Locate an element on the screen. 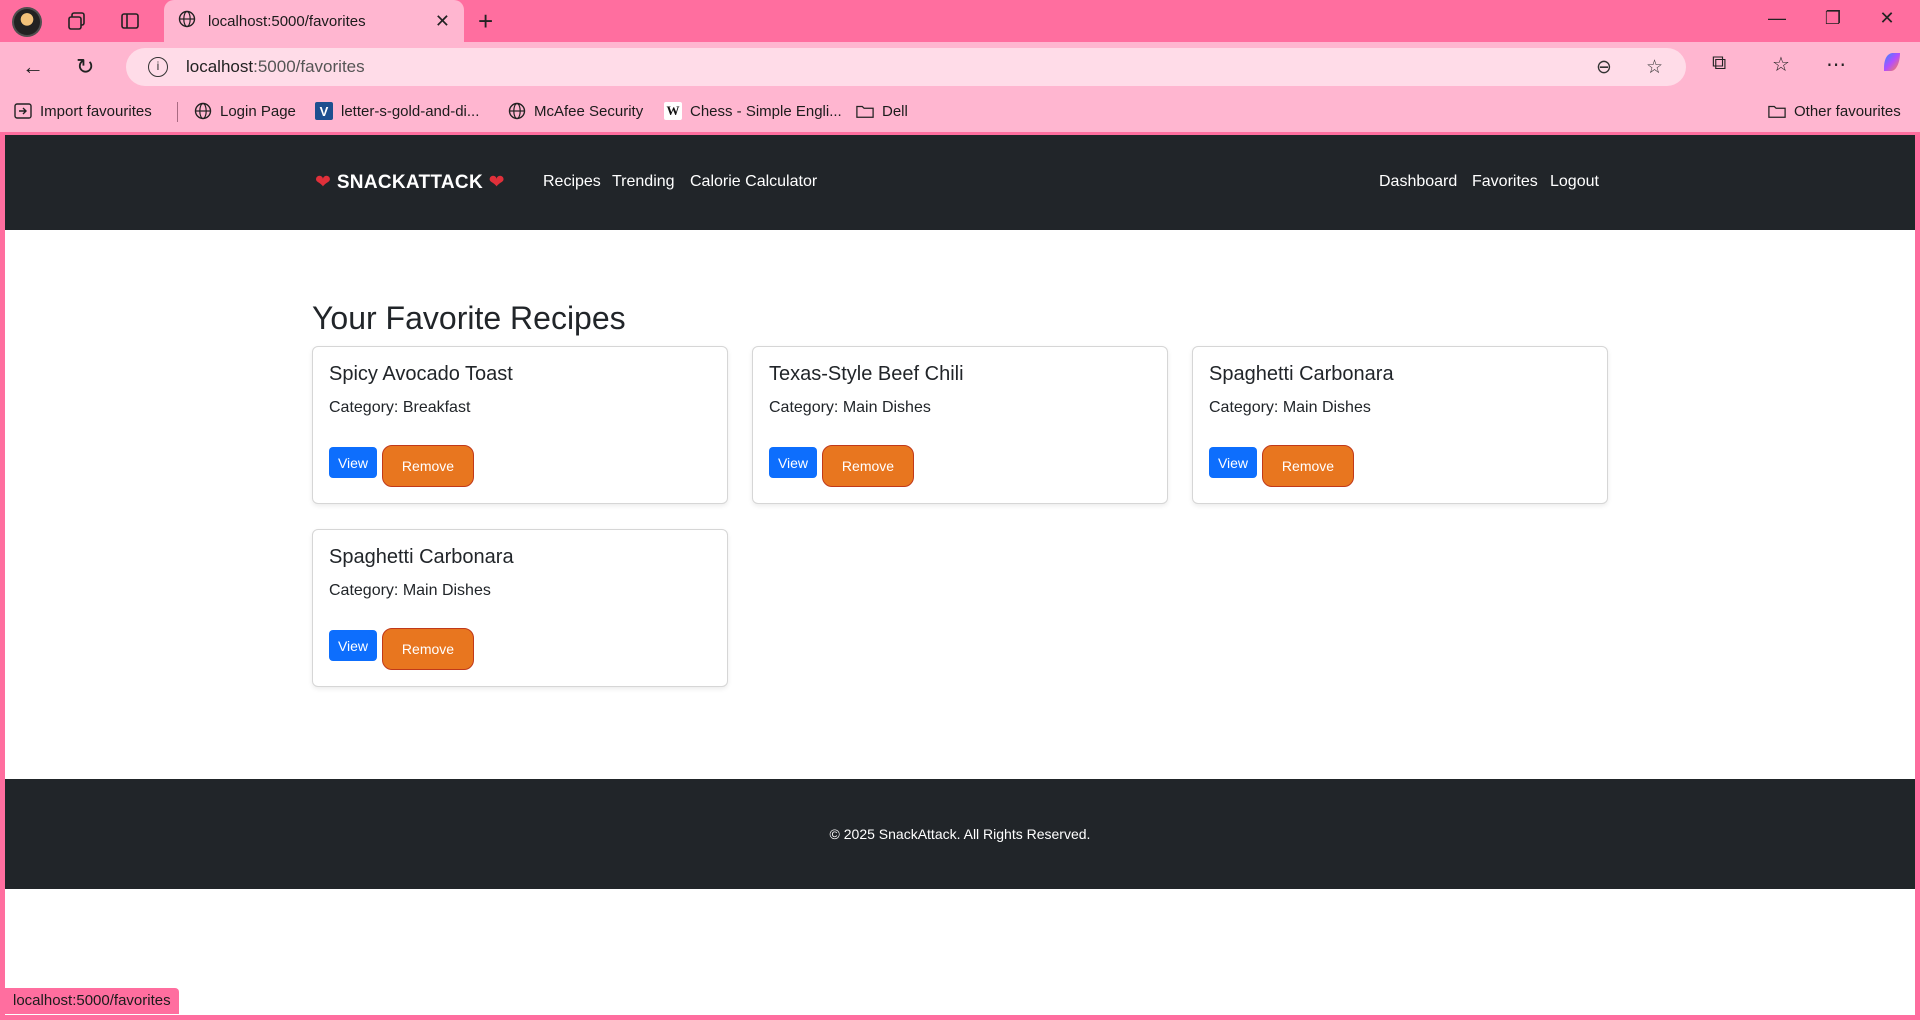 The image size is (1920, 1020). more-menu-icon: ⋯ is located at coordinates (1836, 64).